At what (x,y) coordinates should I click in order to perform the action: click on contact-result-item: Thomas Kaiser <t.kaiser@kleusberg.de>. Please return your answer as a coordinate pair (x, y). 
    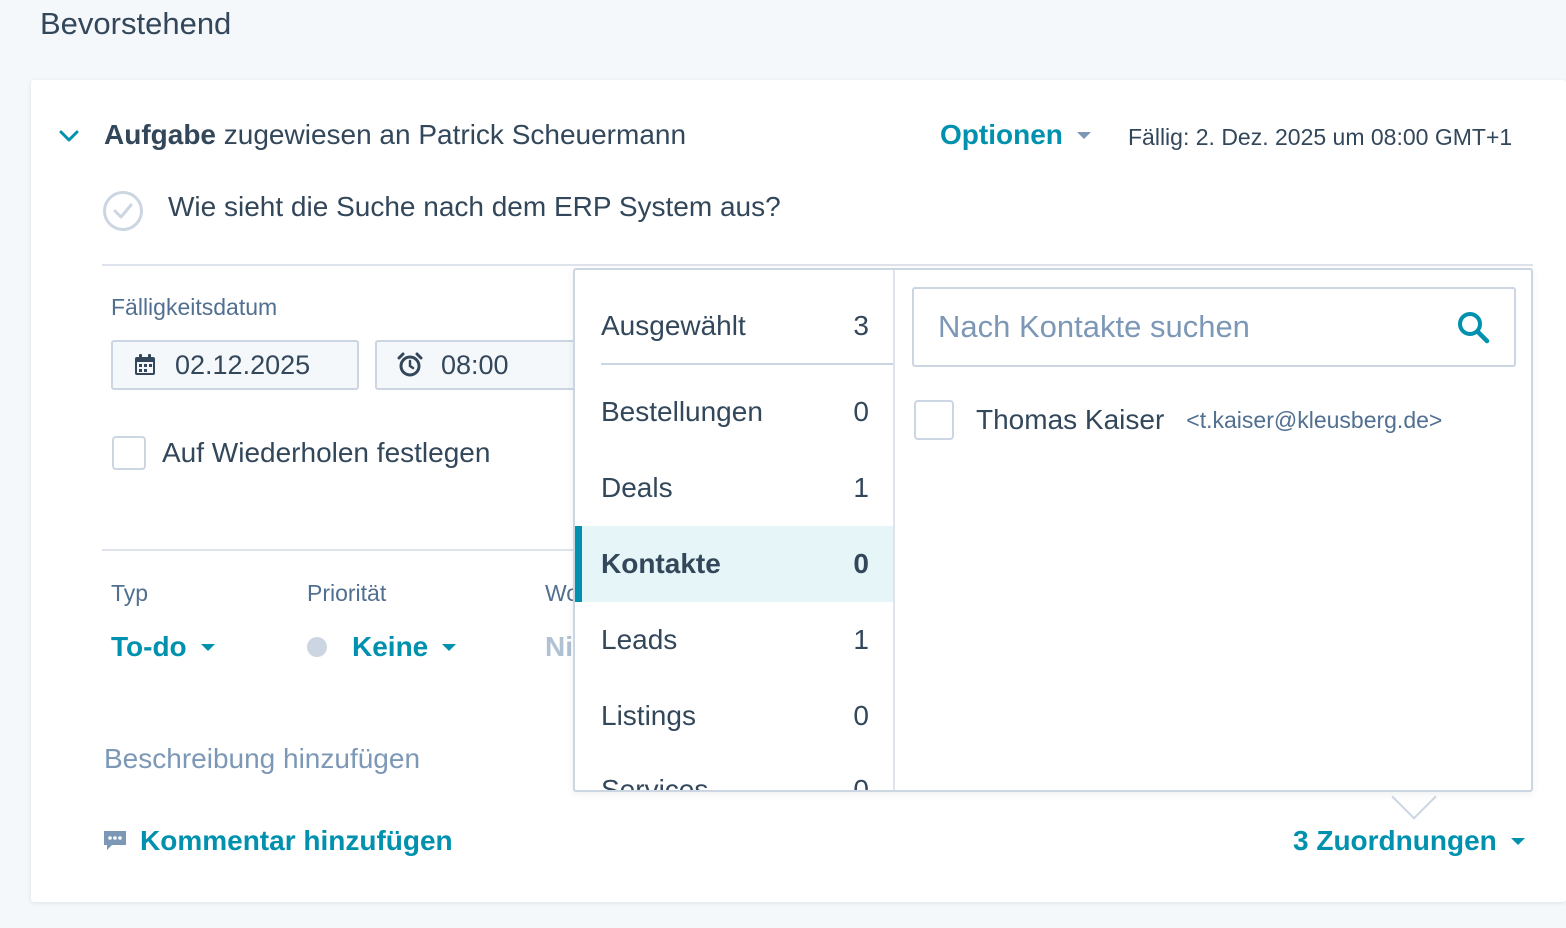
    Looking at the image, I should click on (1178, 420).